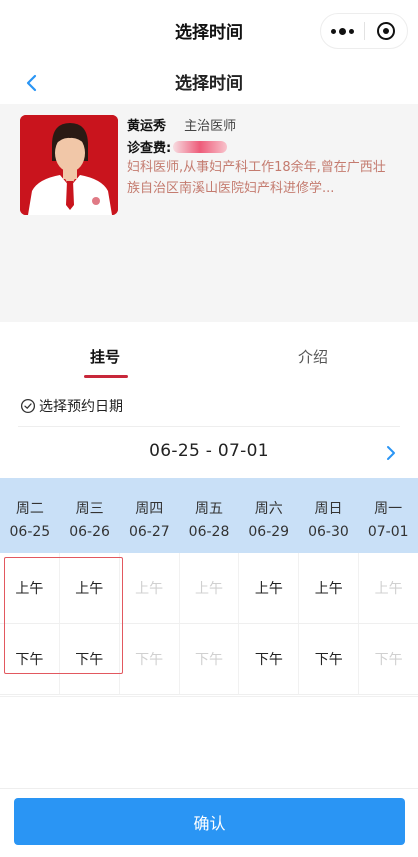 This screenshot has height=857, width=418. I want to click on day-column-header: 周四 06-27, so click(149, 515).